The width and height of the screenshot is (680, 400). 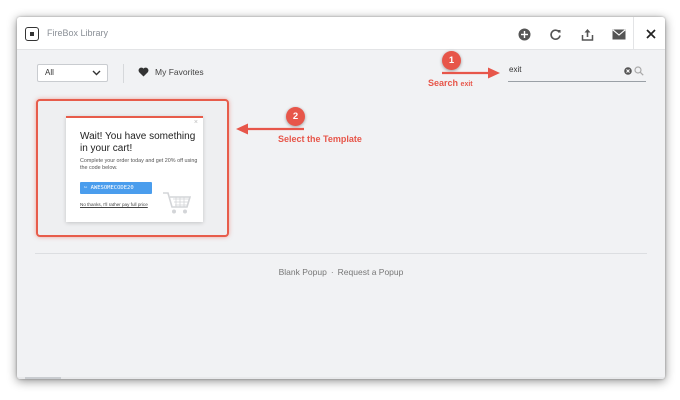 I want to click on upload-icon, so click(x=587, y=34).